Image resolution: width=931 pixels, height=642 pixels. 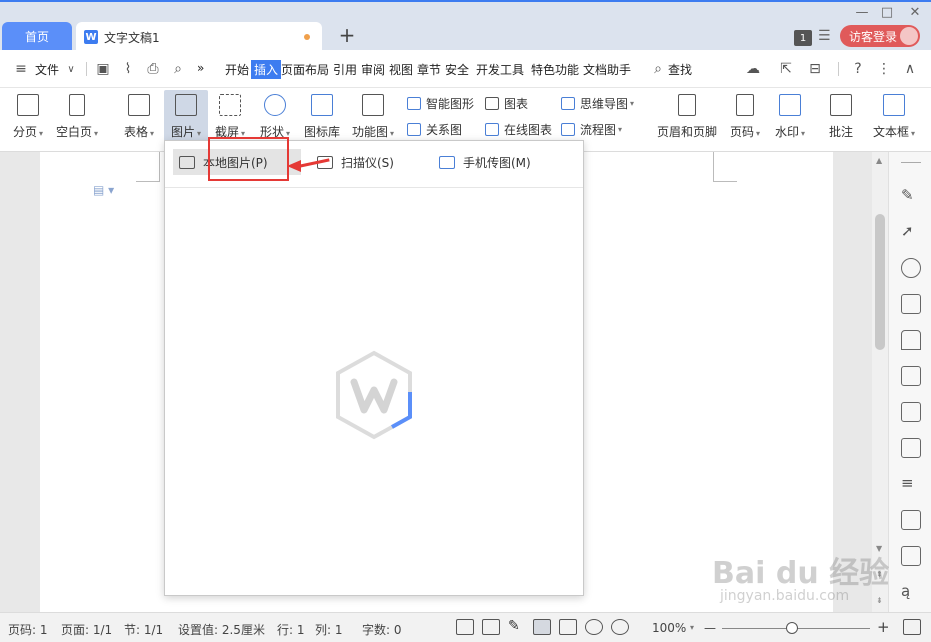 What do you see at coordinates (911, 196) in the screenshot?
I see `pen-icon: ✎` at bounding box center [911, 196].